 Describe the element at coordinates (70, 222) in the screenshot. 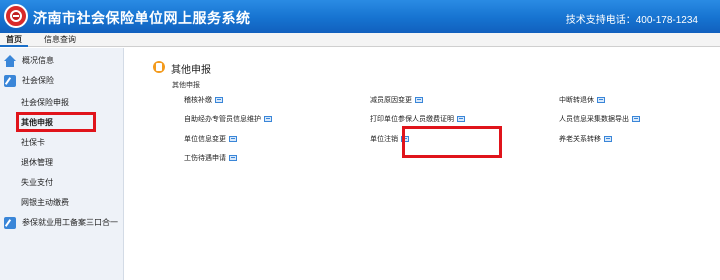

I see `sidebar-item-label: 参保就业用工备案三口合一` at that location.